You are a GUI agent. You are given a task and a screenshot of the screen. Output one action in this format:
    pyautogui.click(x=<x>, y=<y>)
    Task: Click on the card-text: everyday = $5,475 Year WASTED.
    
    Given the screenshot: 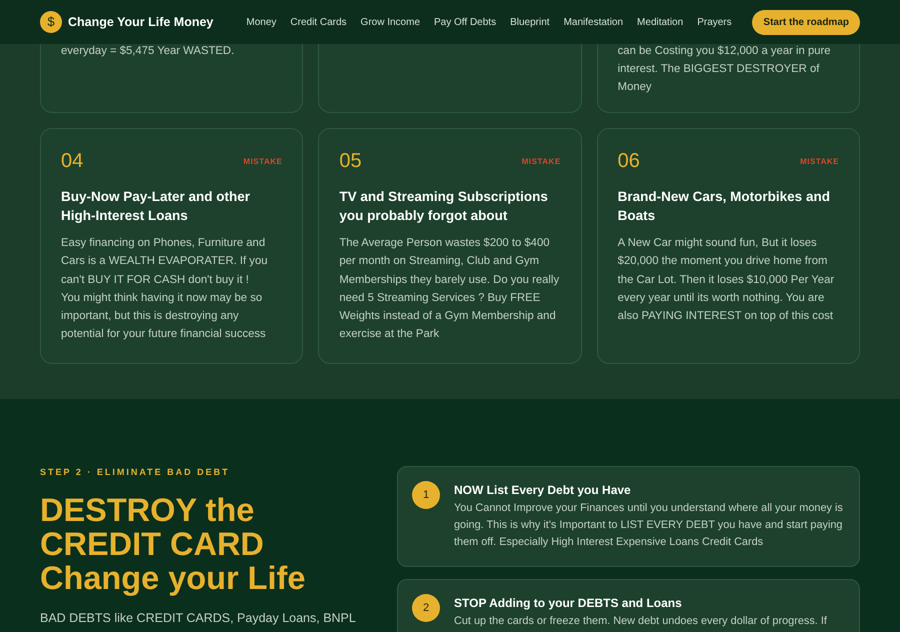 What is the action you would take?
    pyautogui.click(x=148, y=51)
    